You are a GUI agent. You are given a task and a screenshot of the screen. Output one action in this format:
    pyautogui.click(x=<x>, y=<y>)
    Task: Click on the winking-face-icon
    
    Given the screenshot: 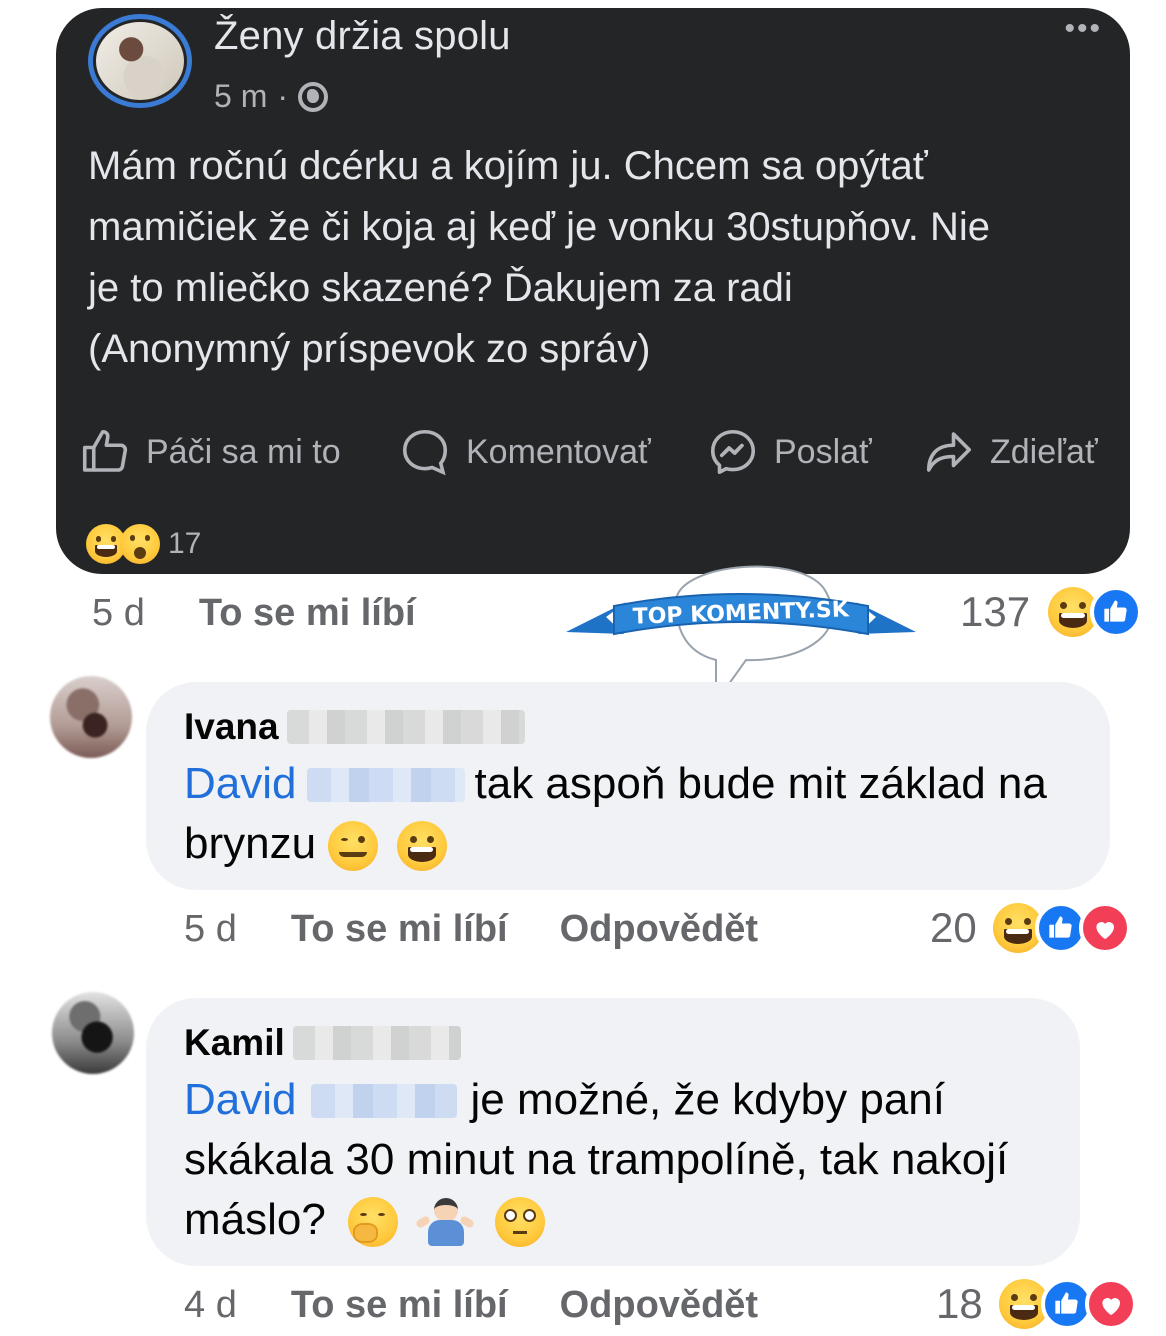 What is the action you would take?
    pyautogui.click(x=353, y=846)
    